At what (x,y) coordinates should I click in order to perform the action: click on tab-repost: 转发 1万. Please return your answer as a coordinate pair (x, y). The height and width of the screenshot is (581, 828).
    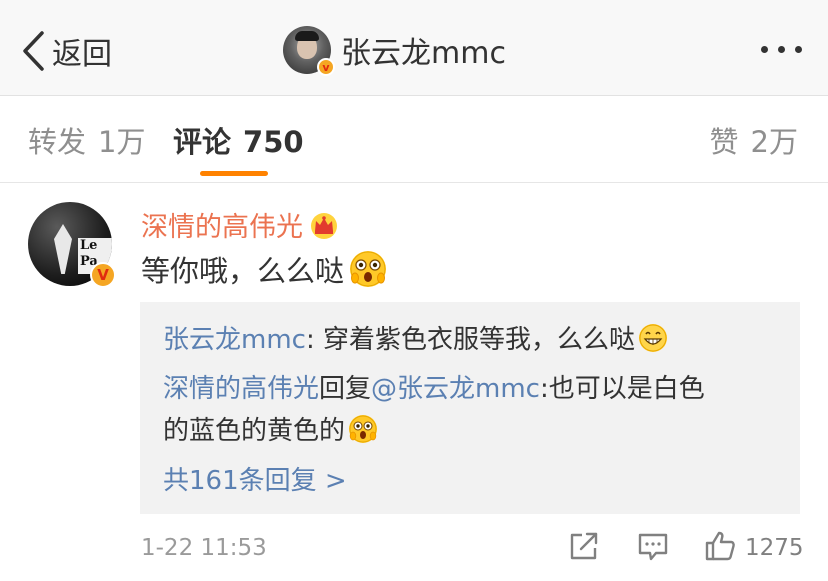
    Looking at the image, I should click on (86, 140).